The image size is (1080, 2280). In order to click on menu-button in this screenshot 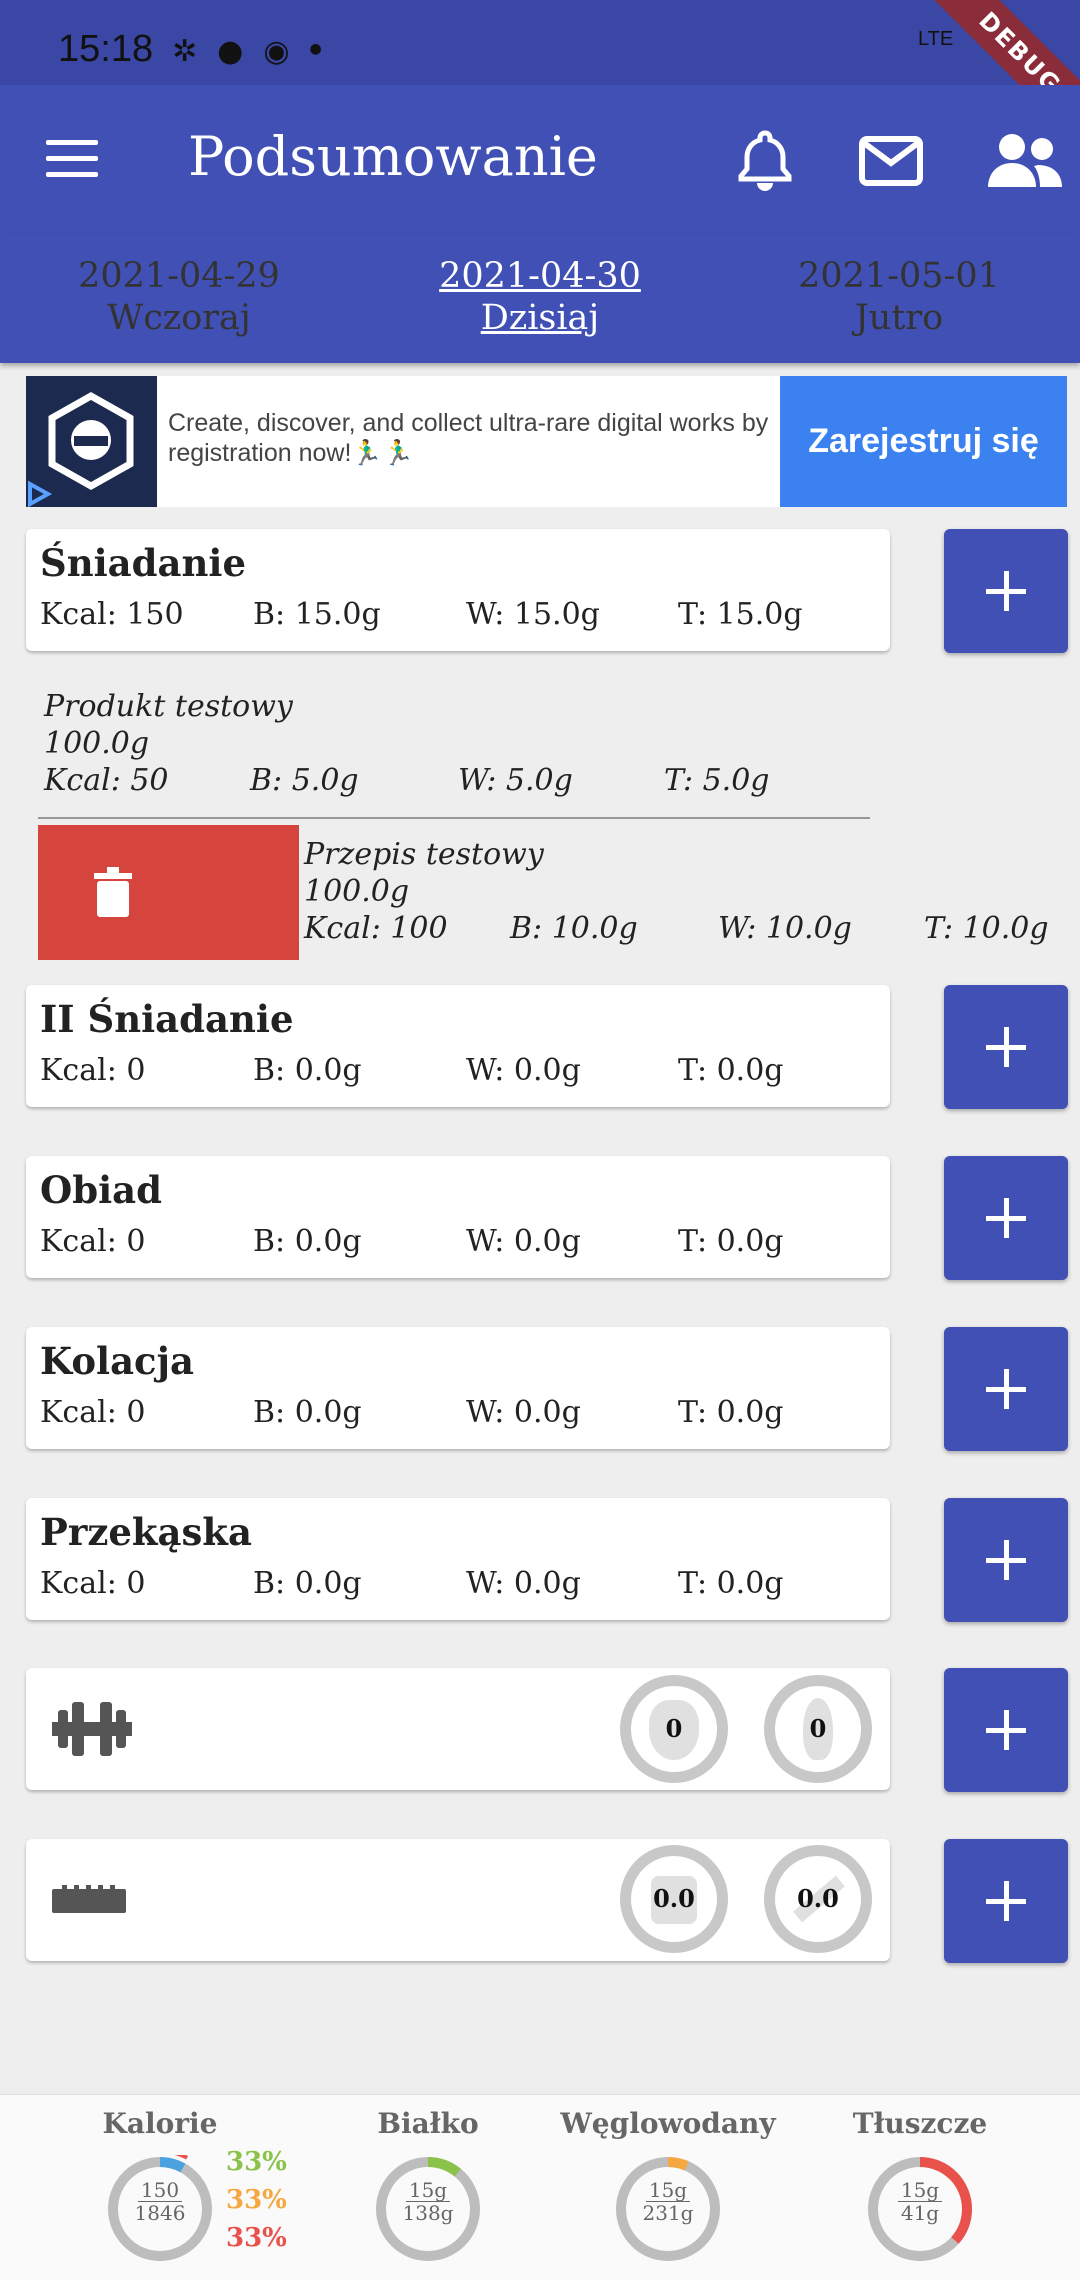, I will do `click(72, 160)`.